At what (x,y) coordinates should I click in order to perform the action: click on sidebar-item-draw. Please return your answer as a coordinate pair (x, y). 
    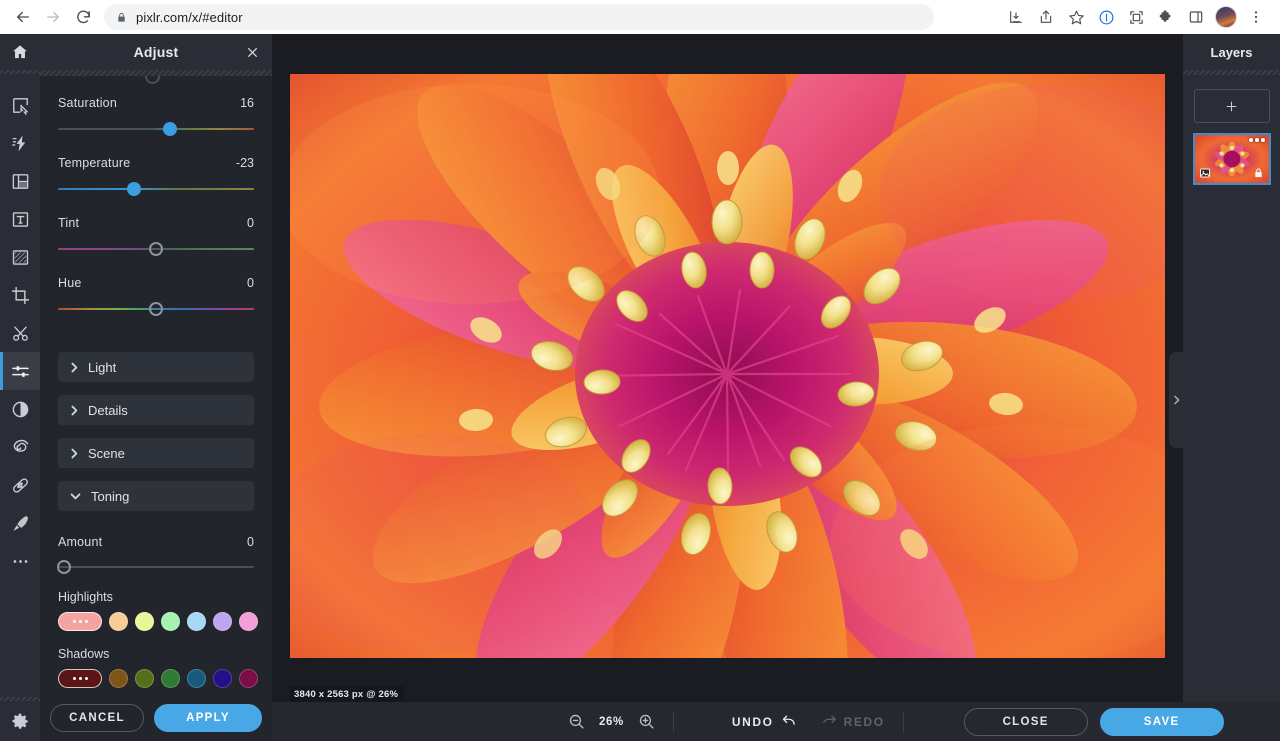
    Looking at the image, I should click on (20, 523).